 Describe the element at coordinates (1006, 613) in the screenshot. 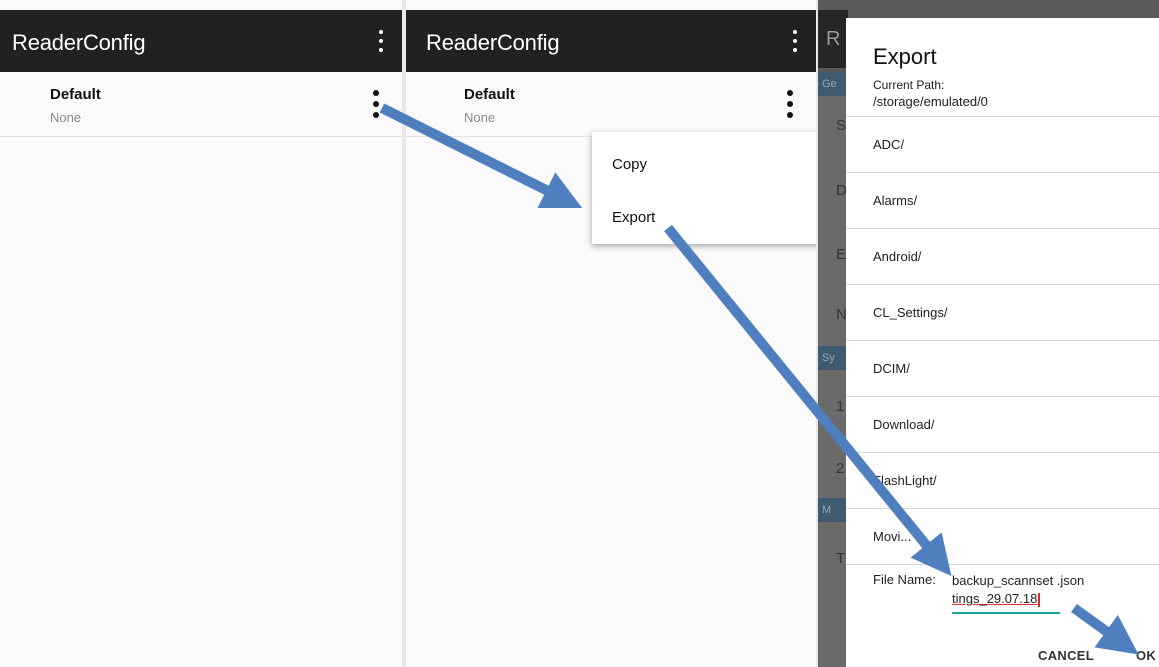

I see `input-underline` at that location.